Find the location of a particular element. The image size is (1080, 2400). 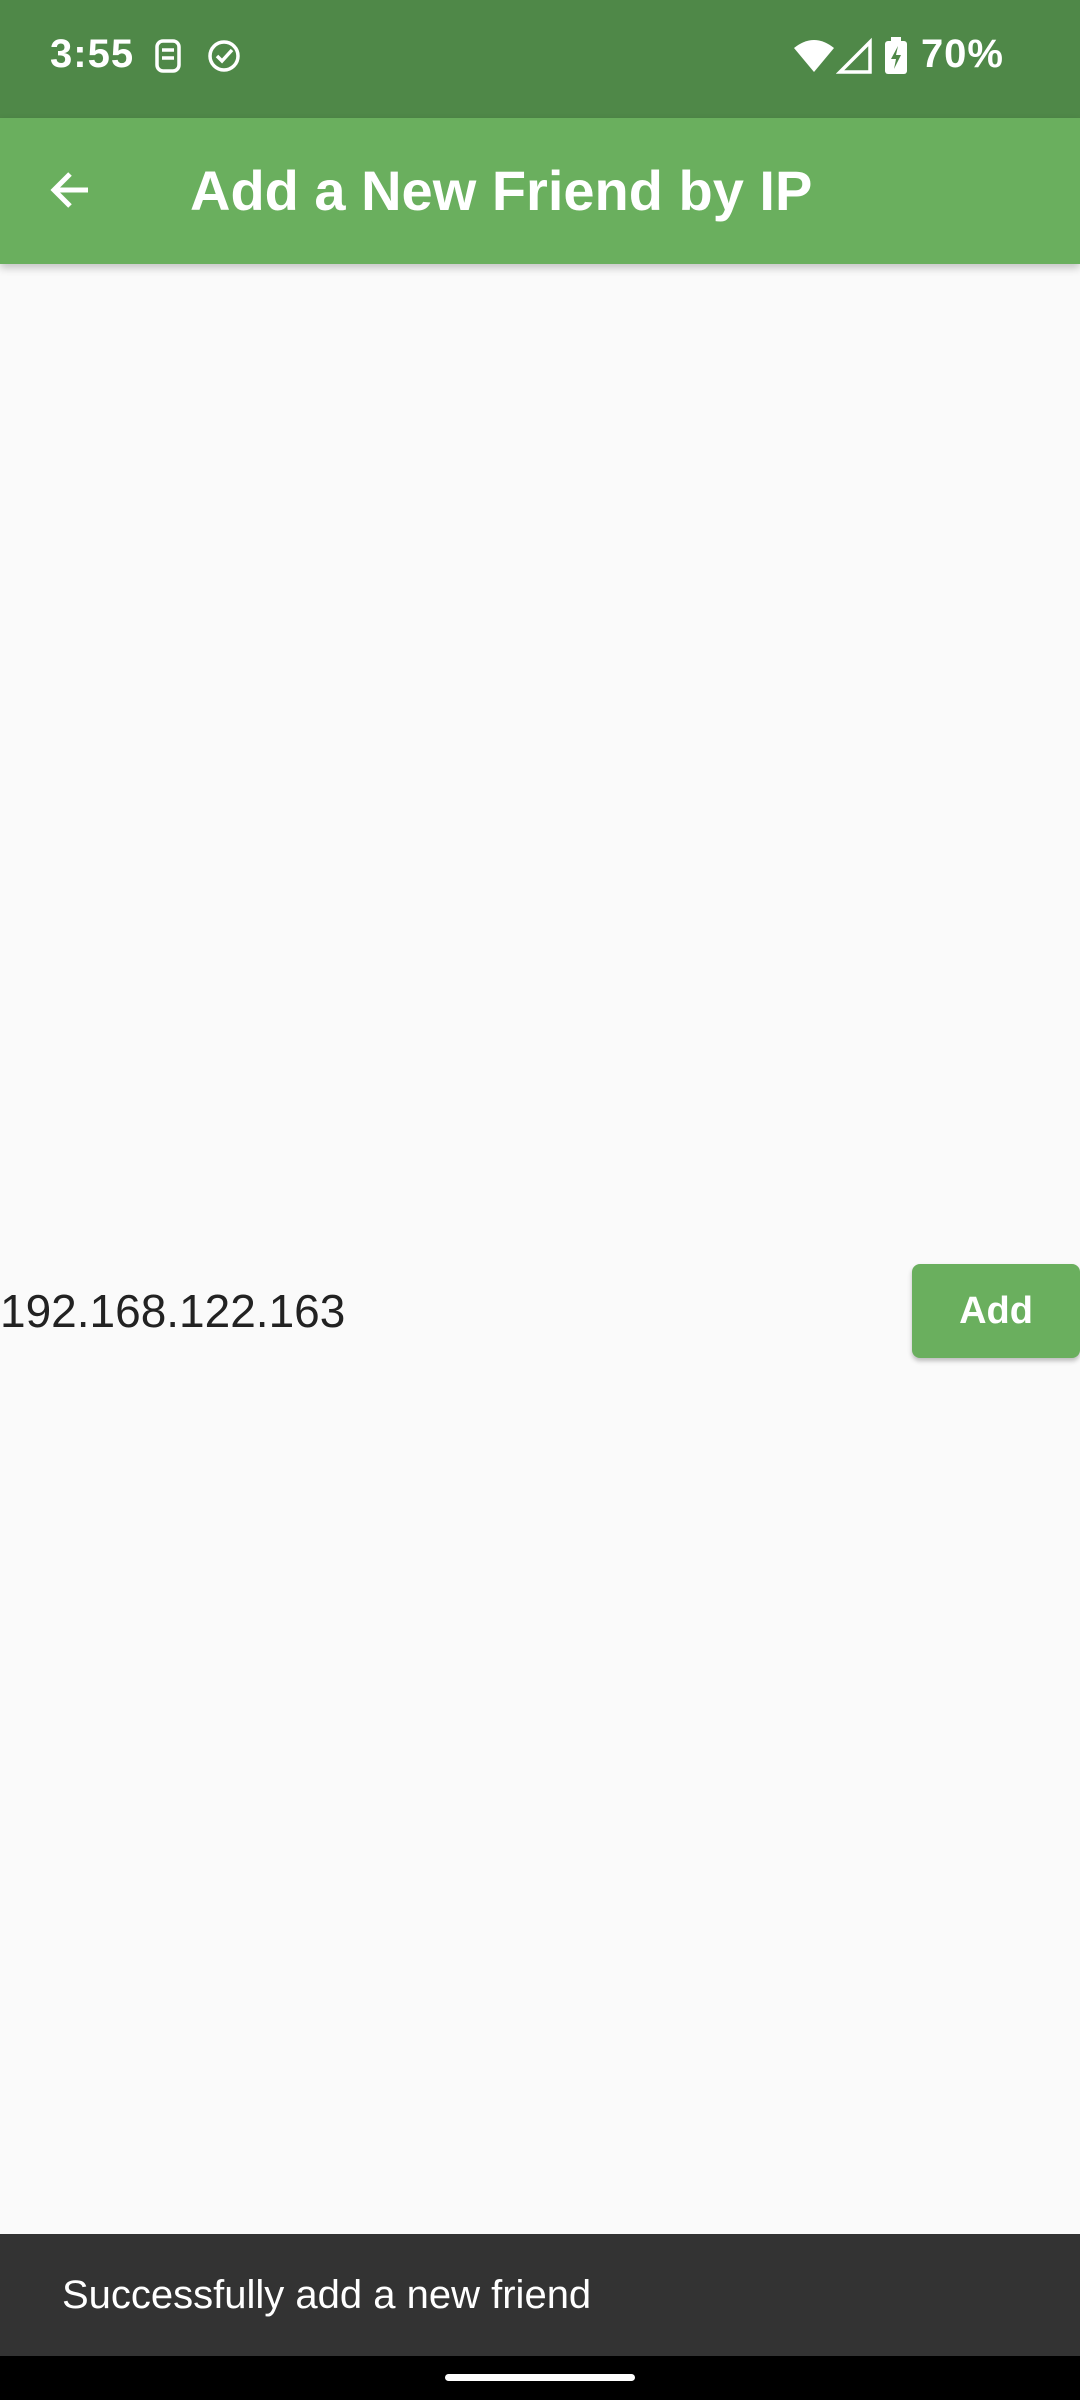

signal-icon is located at coordinates (855, 56).